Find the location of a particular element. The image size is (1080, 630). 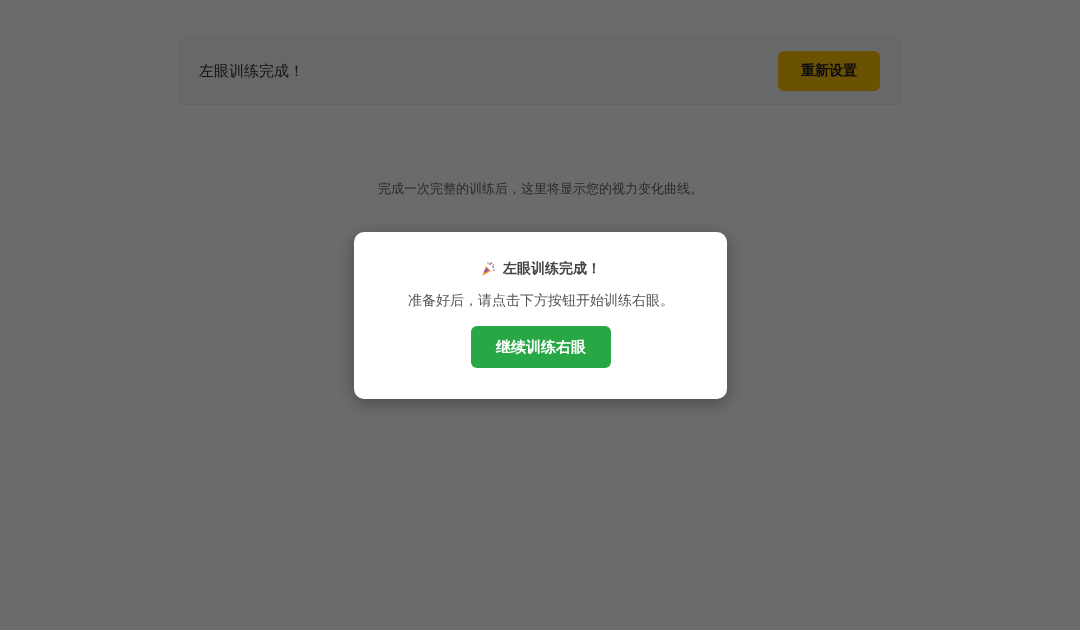

modal-title: 左眼训练完成！ is located at coordinates (552, 269).